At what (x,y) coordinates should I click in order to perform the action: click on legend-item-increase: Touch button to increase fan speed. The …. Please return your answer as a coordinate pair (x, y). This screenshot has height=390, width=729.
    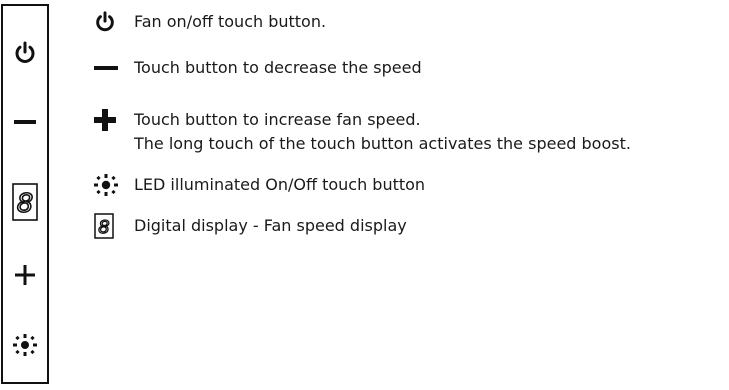
    Looking at the image, I should click on (362, 132).